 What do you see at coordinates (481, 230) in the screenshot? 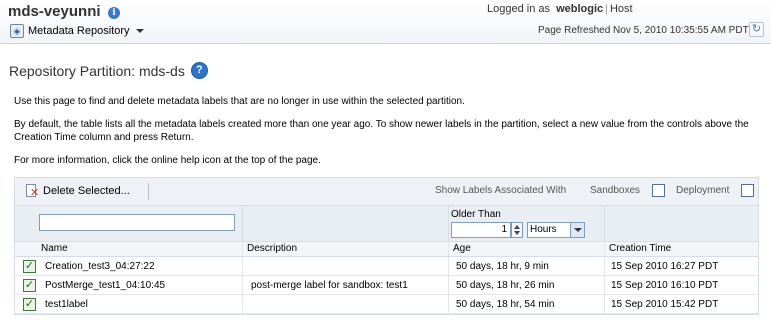
I see `older-than-input: 1` at bounding box center [481, 230].